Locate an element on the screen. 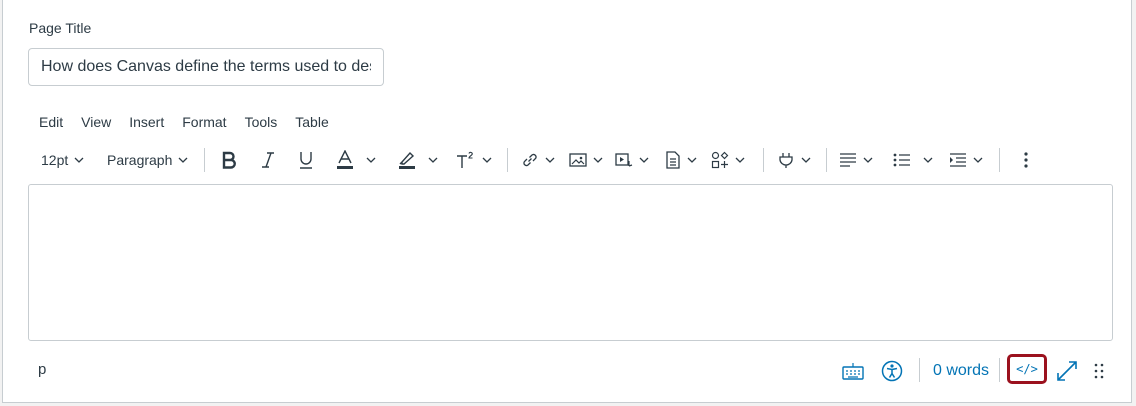 The image size is (1136, 406). menu-tools: Tools is located at coordinates (258, 122).